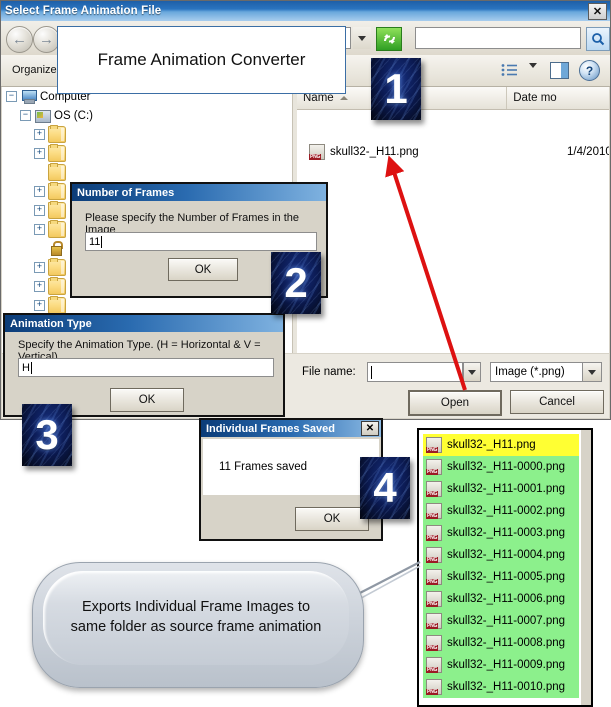 The image size is (611, 707). What do you see at coordinates (453, 152) in the screenshot?
I see `file-list-row: skull32-_H11.png 1/4/2010` at bounding box center [453, 152].